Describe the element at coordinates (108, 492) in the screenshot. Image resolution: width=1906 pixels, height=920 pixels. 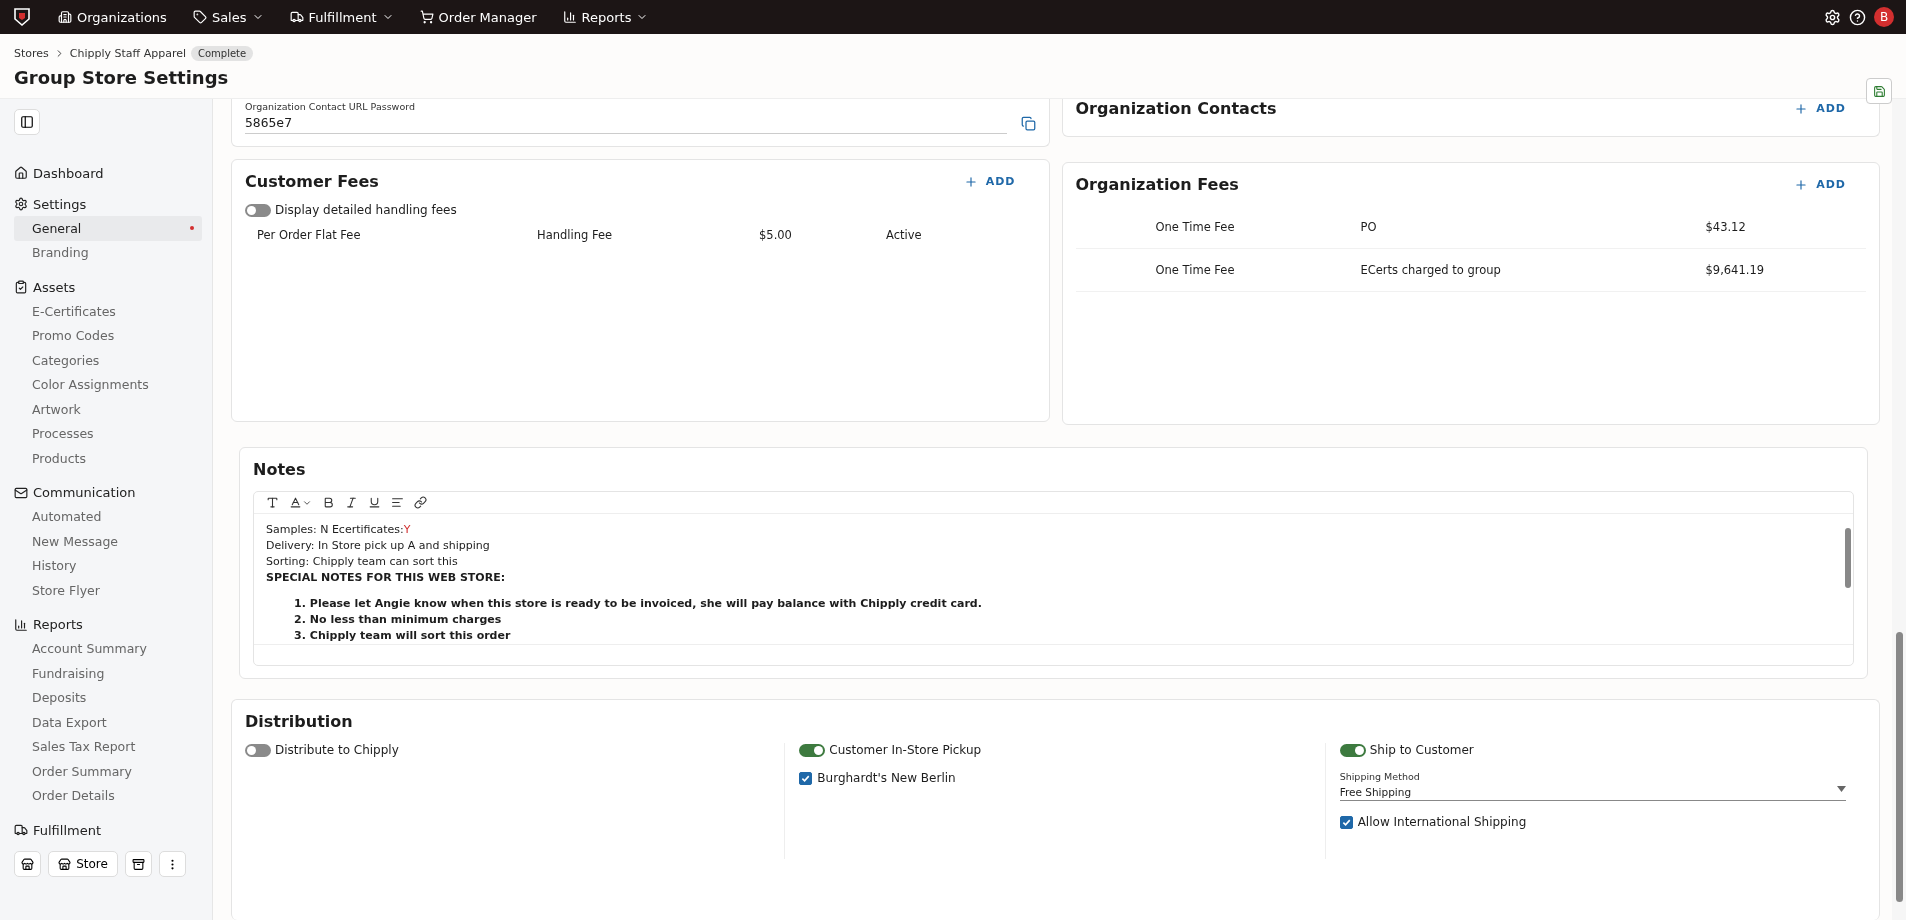
I see `sidebar-section: Communication` at that location.